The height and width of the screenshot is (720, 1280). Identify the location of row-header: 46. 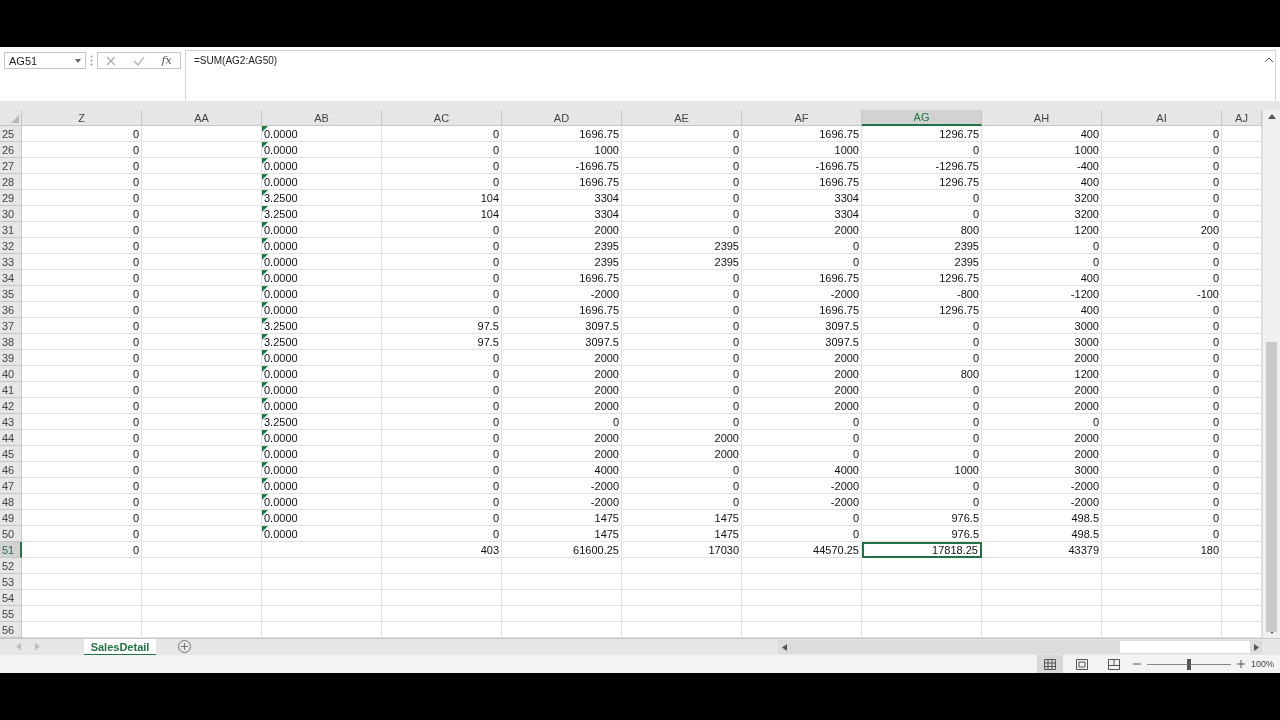
(11, 470).